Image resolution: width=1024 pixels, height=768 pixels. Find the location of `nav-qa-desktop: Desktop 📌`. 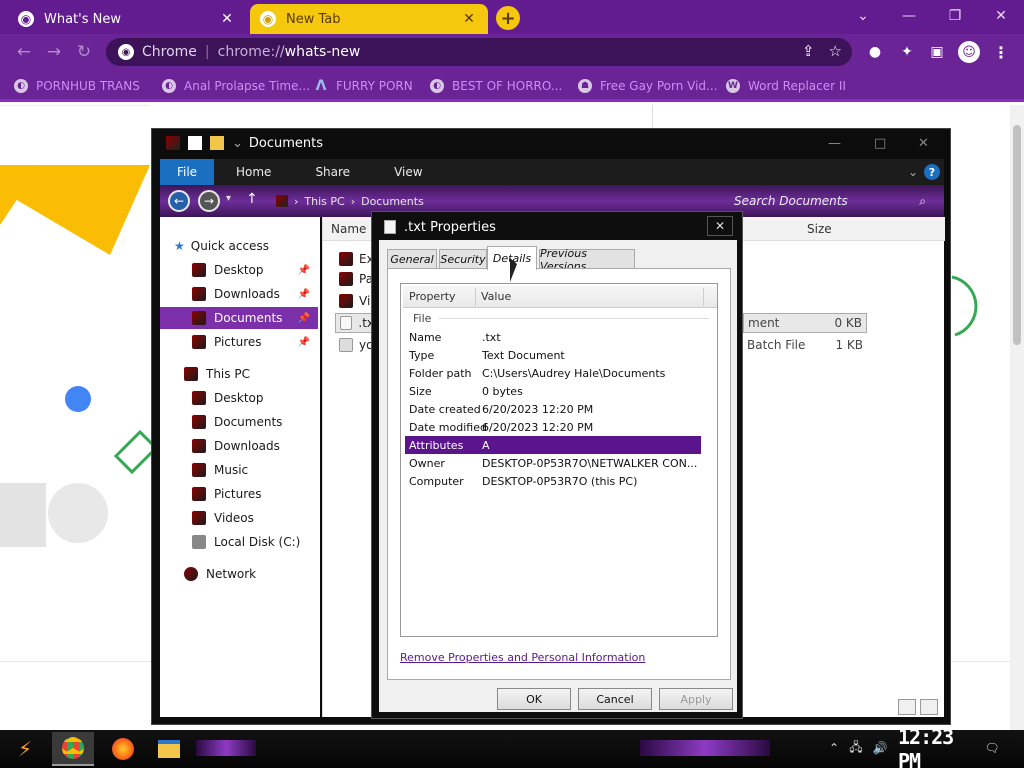

nav-qa-desktop: Desktop 📌 is located at coordinates (239, 270).